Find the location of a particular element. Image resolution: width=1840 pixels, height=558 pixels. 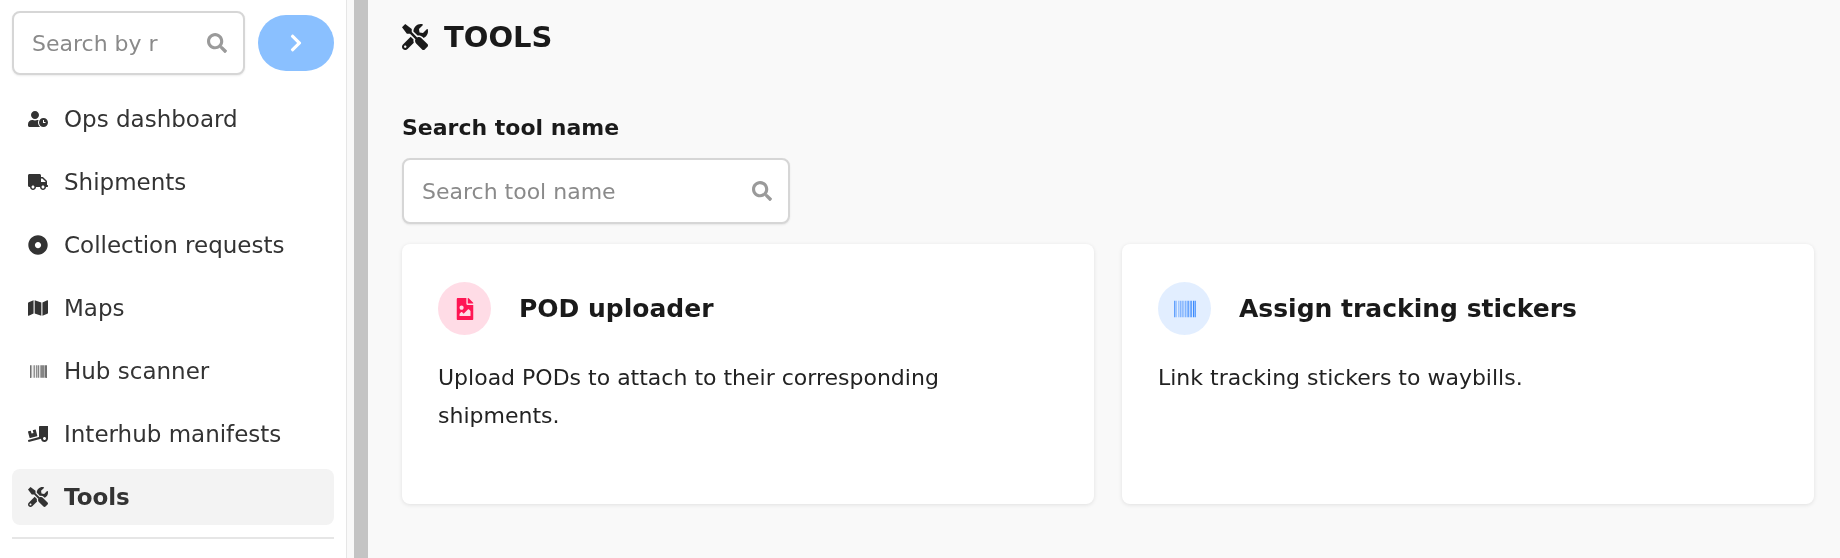

sidebar-item: Interhub manifests is located at coordinates (173, 434).